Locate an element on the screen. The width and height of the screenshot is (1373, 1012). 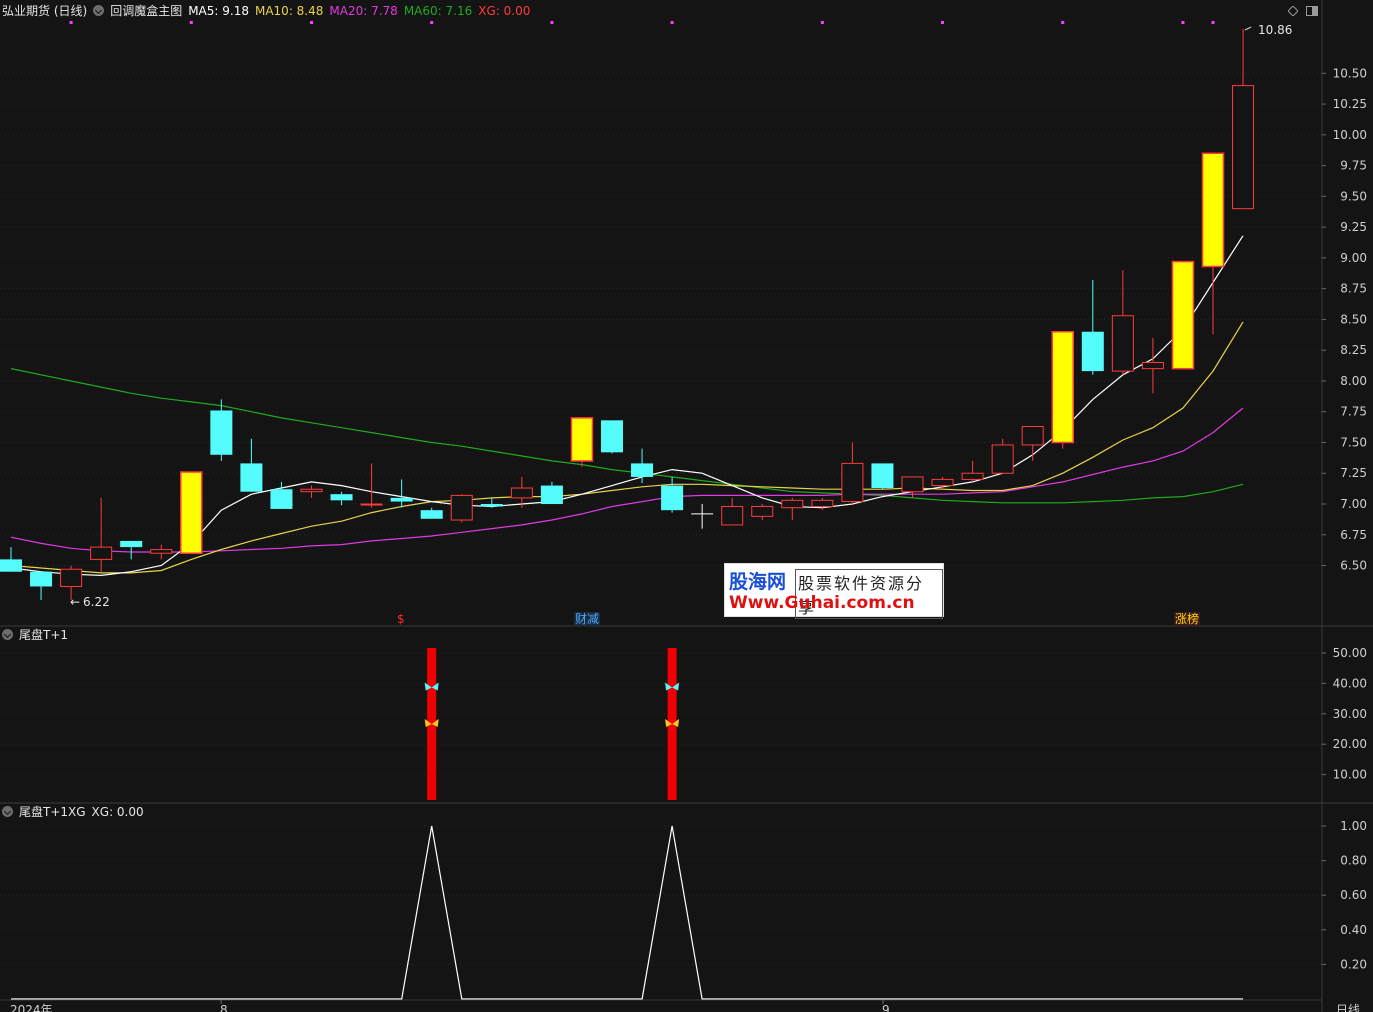
panel3-tick-label: 0.60 is located at coordinates (1353, 895).